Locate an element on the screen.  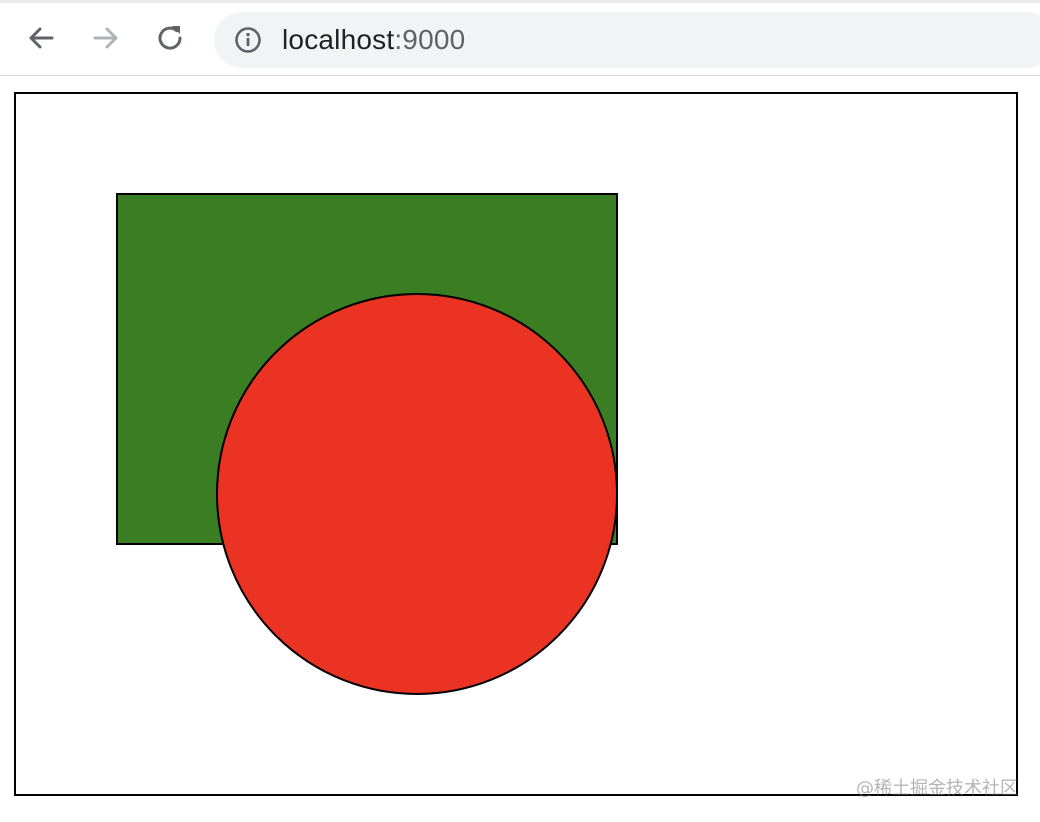
back-button is located at coordinates (41, 38).